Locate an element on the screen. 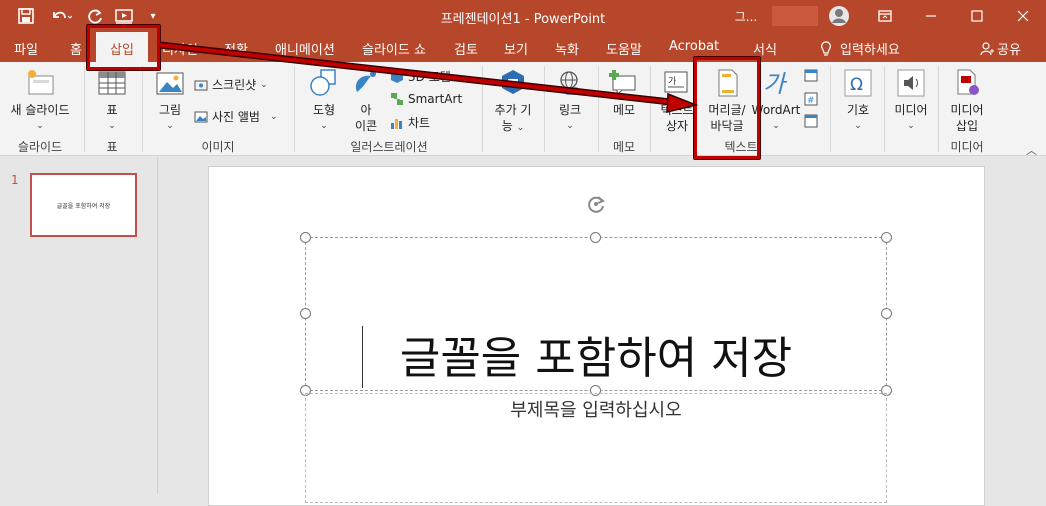 This screenshot has width=1046, height=506. screenshot-label: 스크린샷 is located at coordinates (234, 85).